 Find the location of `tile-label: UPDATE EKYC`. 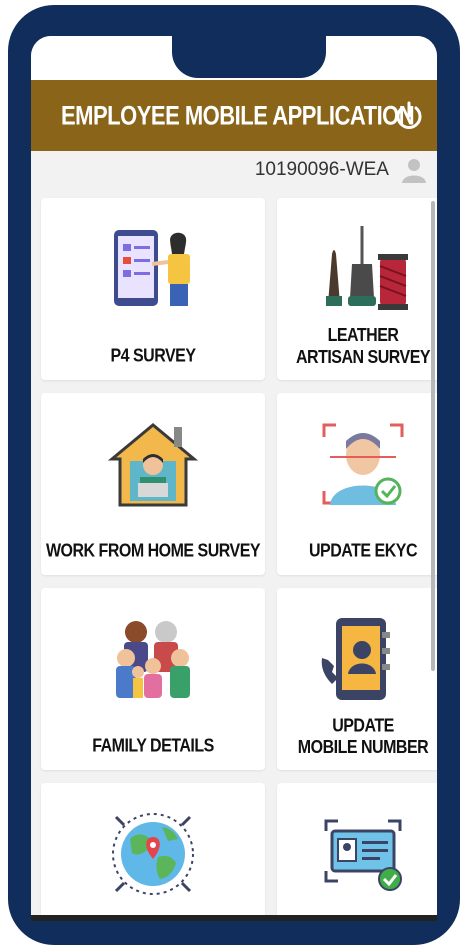

tile-label: UPDATE EKYC is located at coordinates (363, 551).